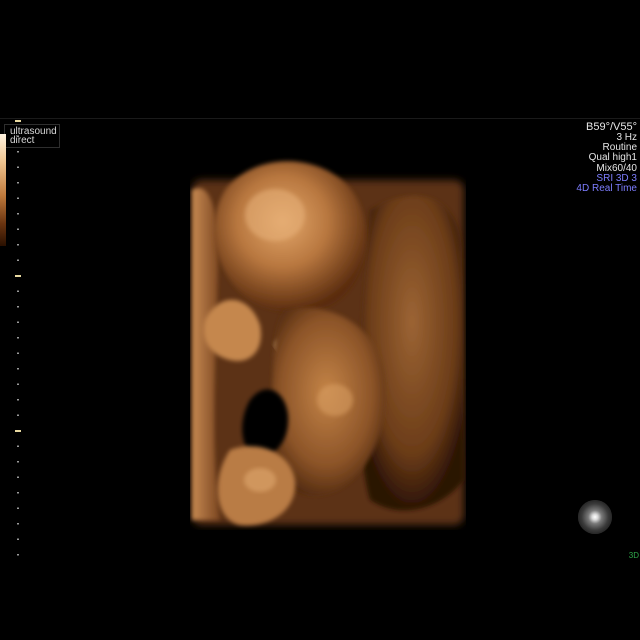  I want to click on brand-logo: ultrasound direct, so click(32, 136).